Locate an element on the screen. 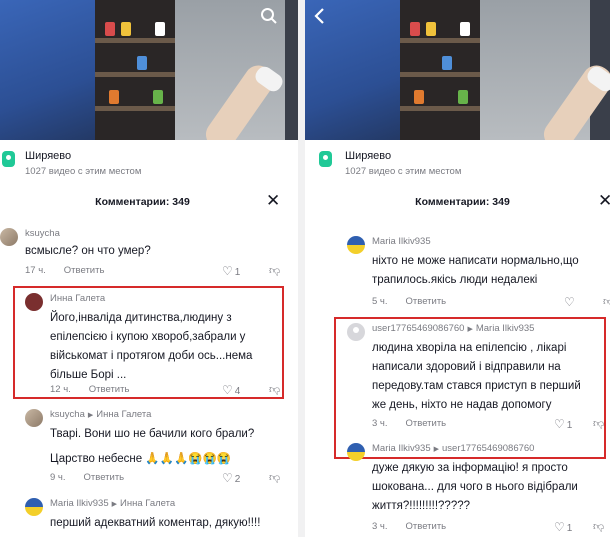 The height and width of the screenshot is (537, 610). comment-meta: 12 ч. Ответить is located at coordinates (89, 389).